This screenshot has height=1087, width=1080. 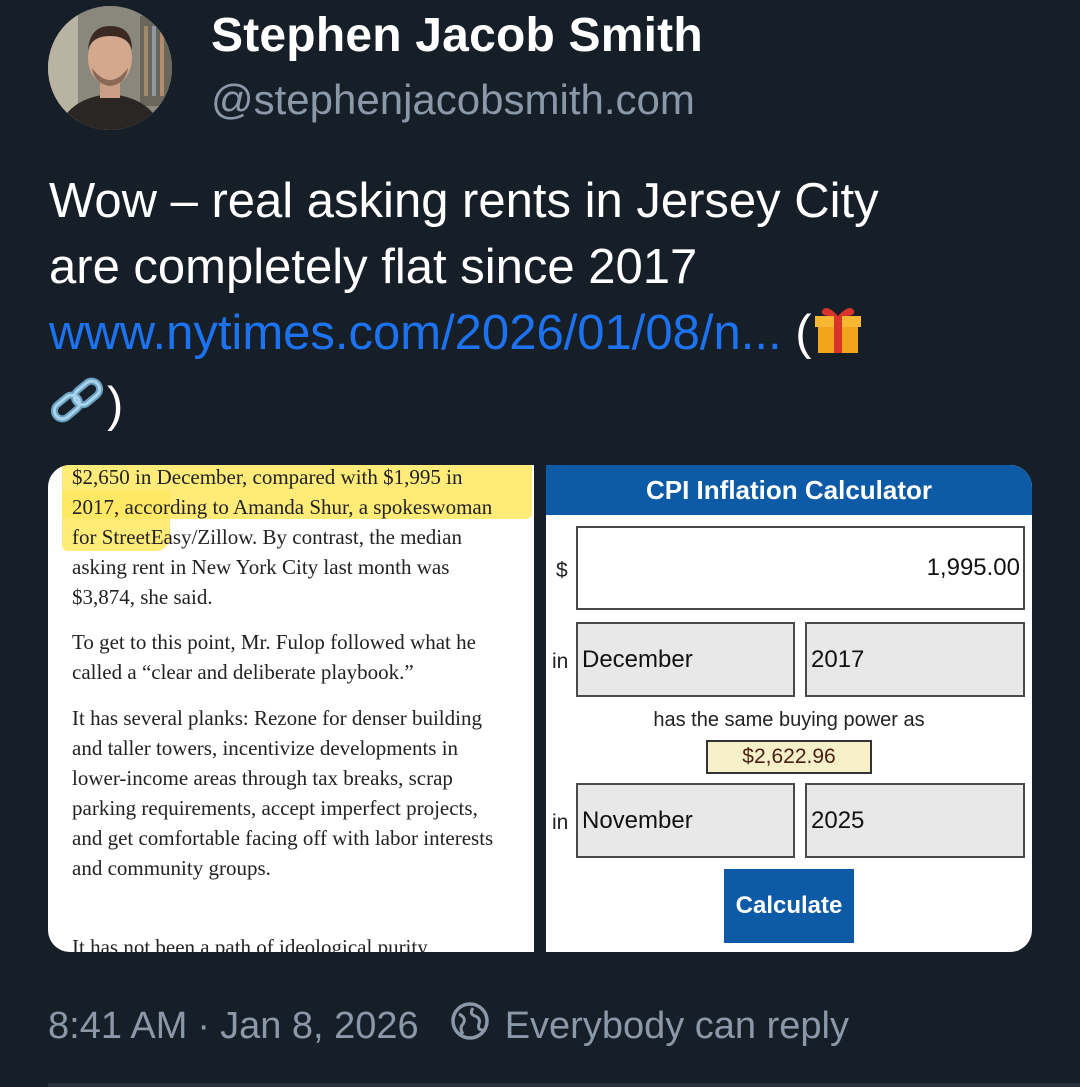 I want to click on calculator-title: CPI Inflation Calculator, so click(x=789, y=490).